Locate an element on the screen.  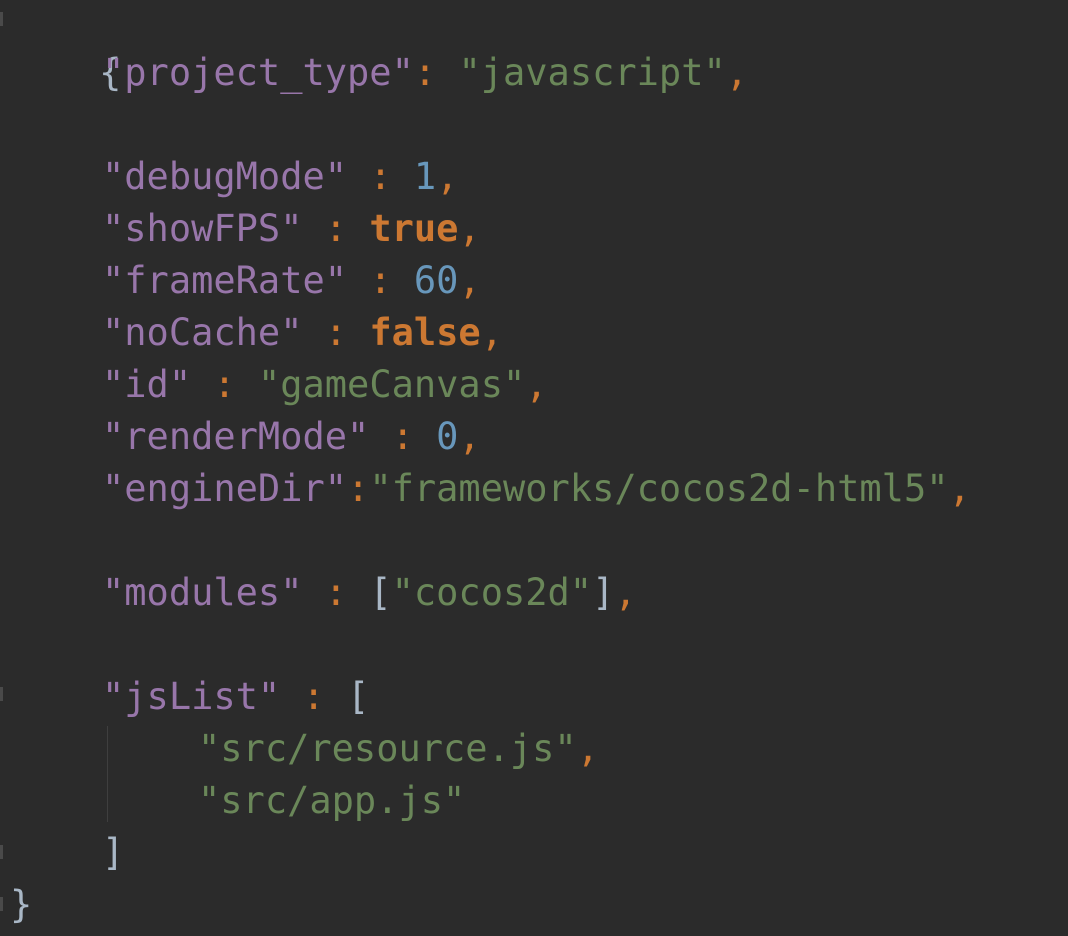
code-line-no-cache: "noCache" : false, is located at coordinates (302, 333).